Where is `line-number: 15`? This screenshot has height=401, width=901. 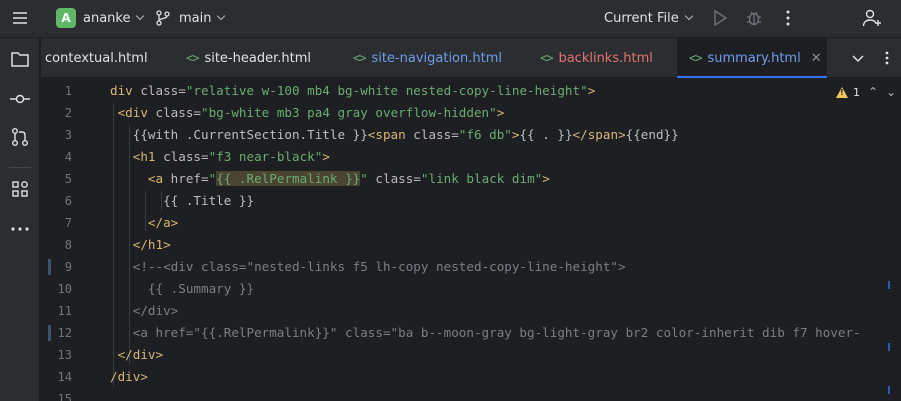
line-number: 15 is located at coordinates (64, 396).